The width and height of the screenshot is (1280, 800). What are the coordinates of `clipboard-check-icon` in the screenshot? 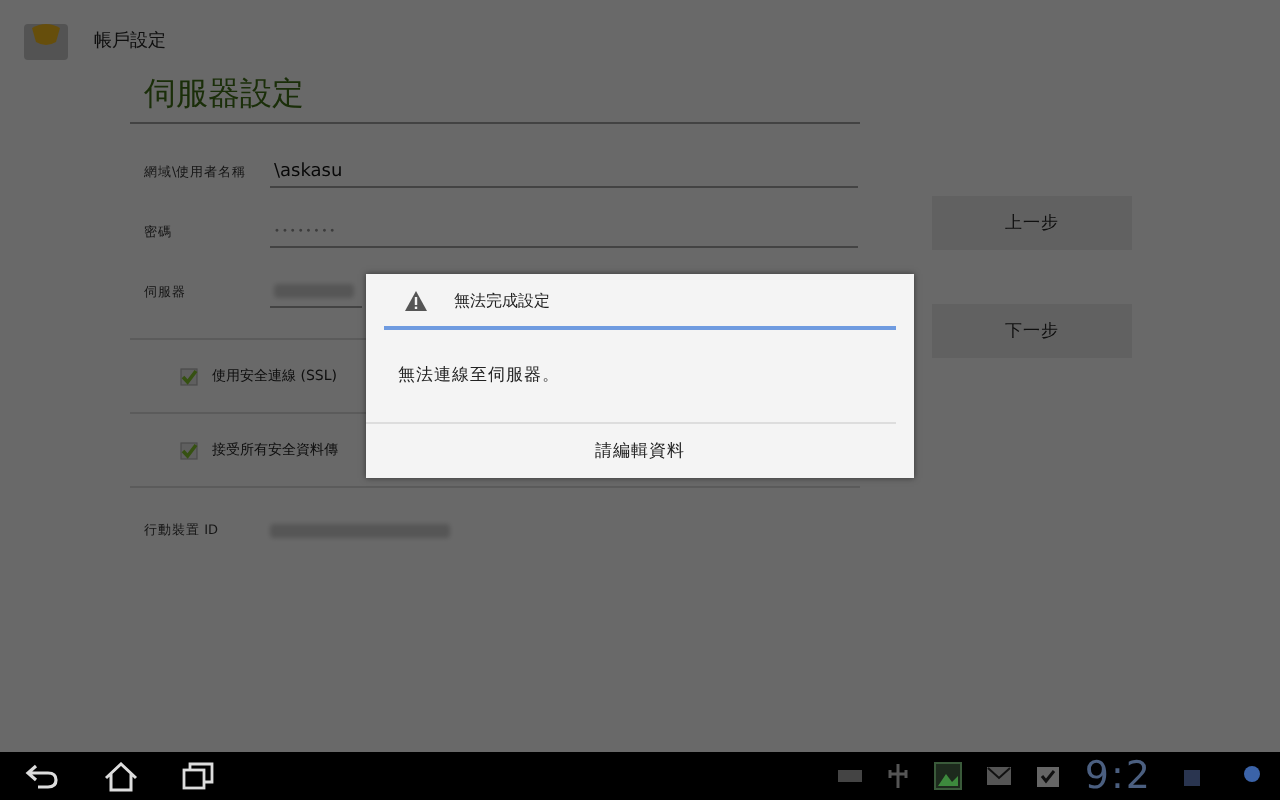 It's located at (1048, 776).